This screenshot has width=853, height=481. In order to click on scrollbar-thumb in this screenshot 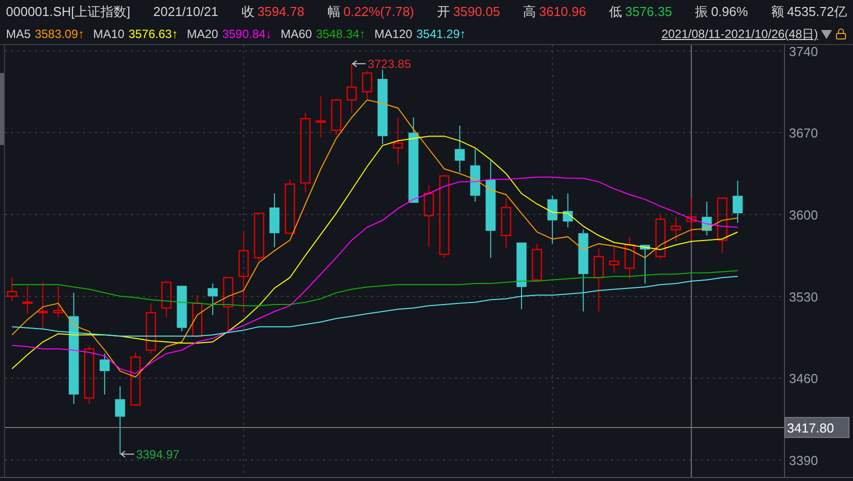, I will do `click(2, 109)`.